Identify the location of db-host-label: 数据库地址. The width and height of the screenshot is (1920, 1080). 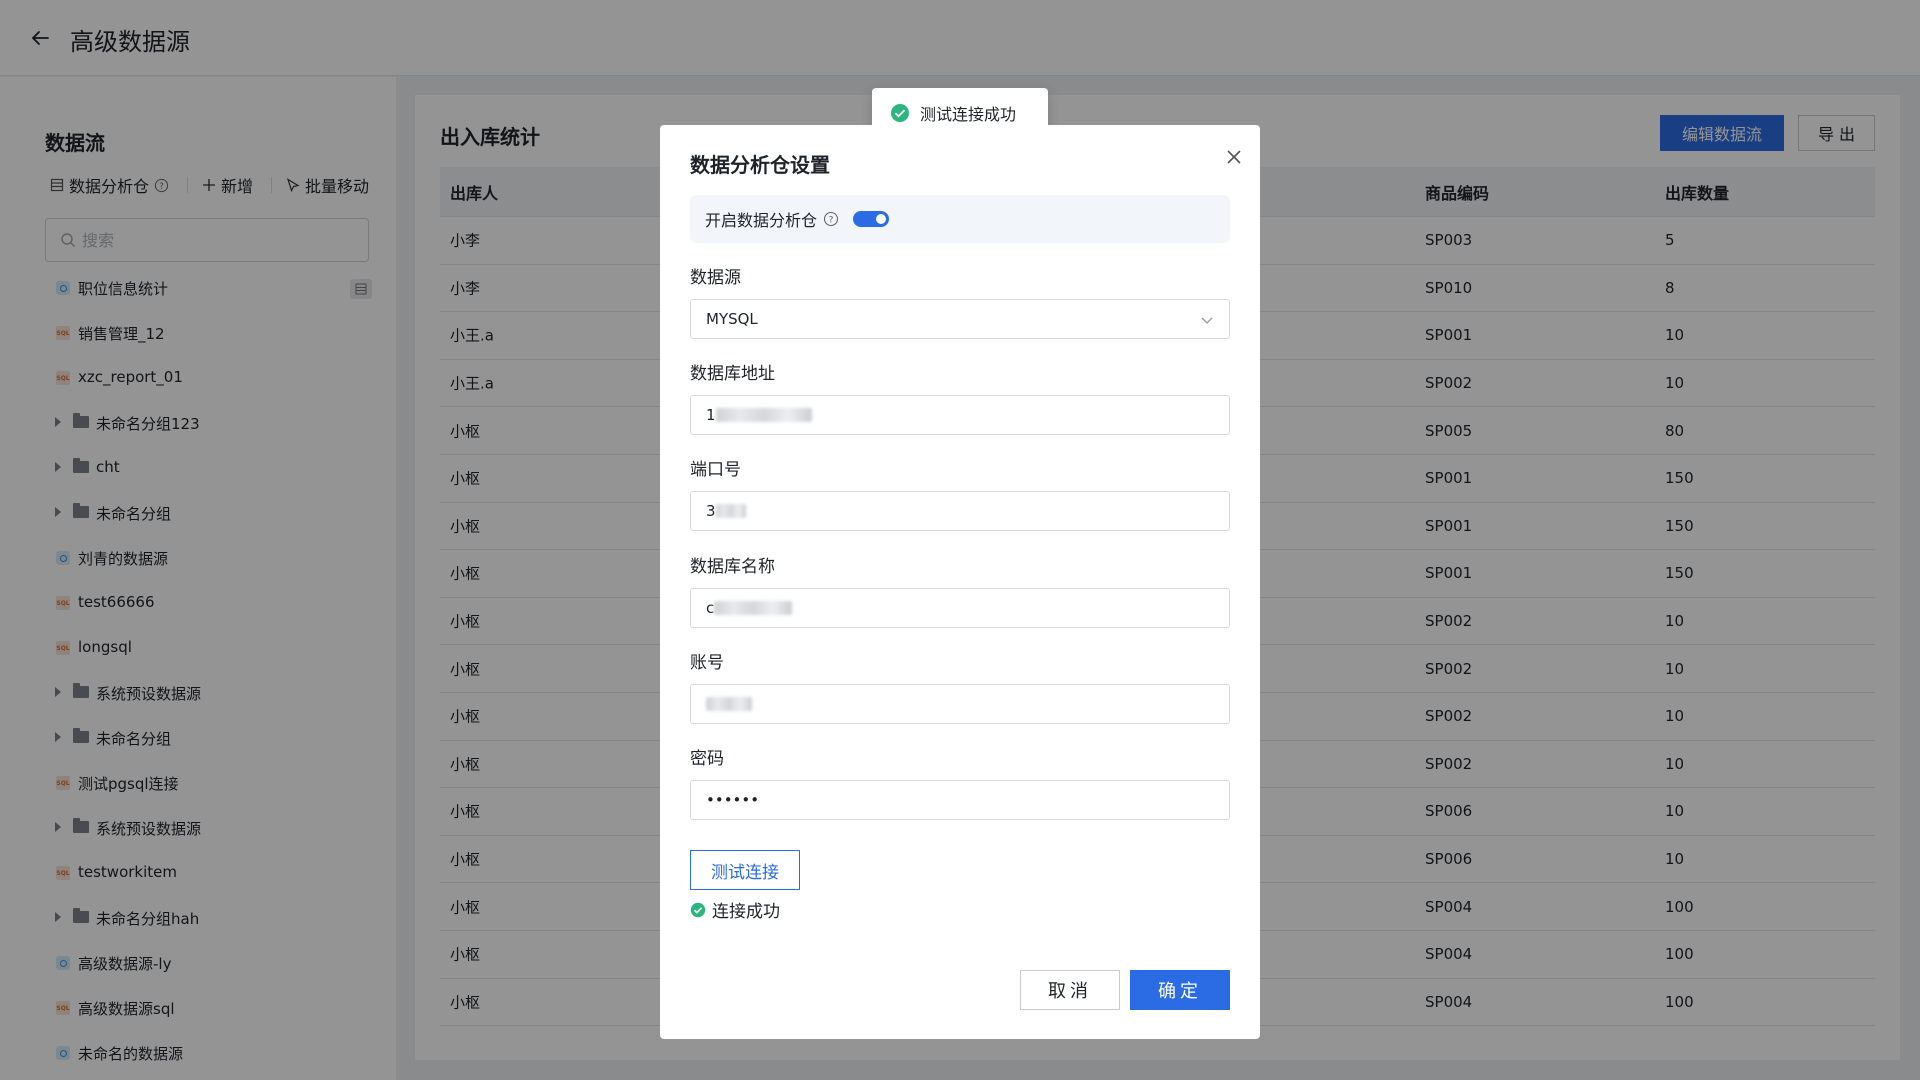
(732, 374).